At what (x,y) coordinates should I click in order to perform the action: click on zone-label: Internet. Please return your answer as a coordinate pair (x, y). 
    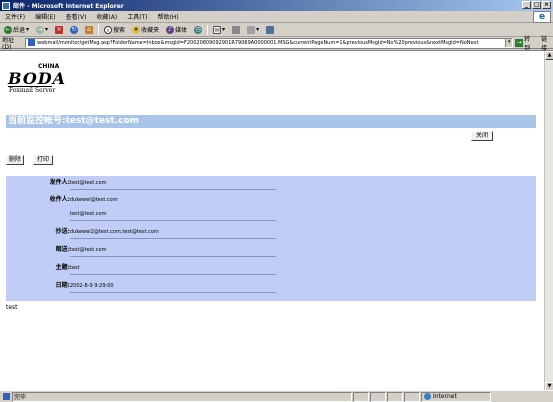
    Looking at the image, I should click on (445, 396).